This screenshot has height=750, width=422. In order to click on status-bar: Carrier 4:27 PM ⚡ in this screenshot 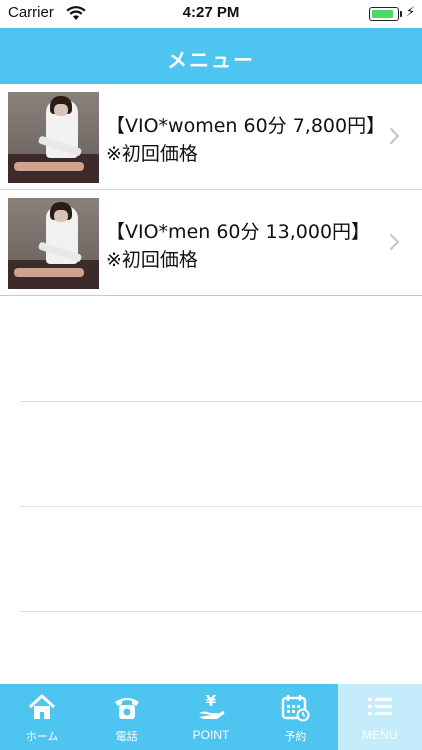, I will do `click(211, 14)`.